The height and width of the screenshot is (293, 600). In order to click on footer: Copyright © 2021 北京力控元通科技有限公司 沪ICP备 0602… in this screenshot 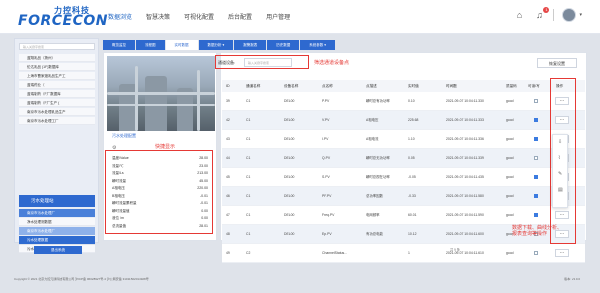, I will do `click(300, 281)`.